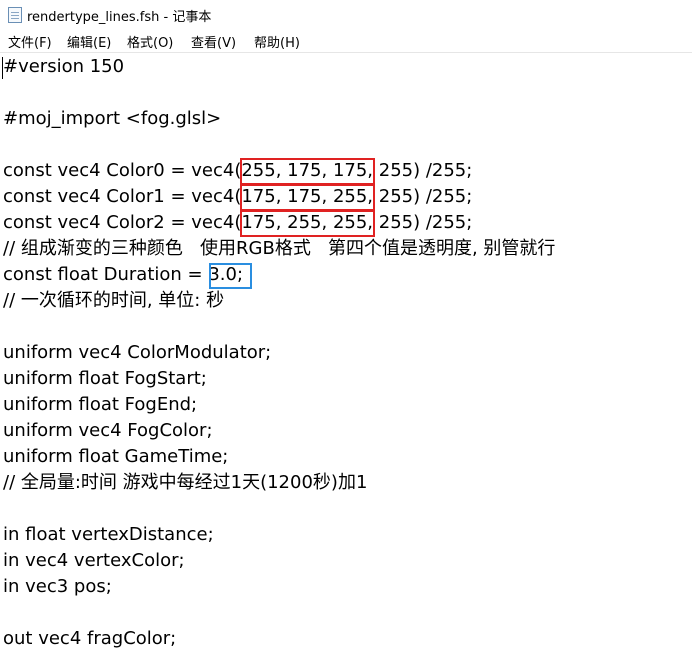 The height and width of the screenshot is (664, 692). I want to click on title-bar: rendertype_lines.fsh - 记事本, so click(346, 15).